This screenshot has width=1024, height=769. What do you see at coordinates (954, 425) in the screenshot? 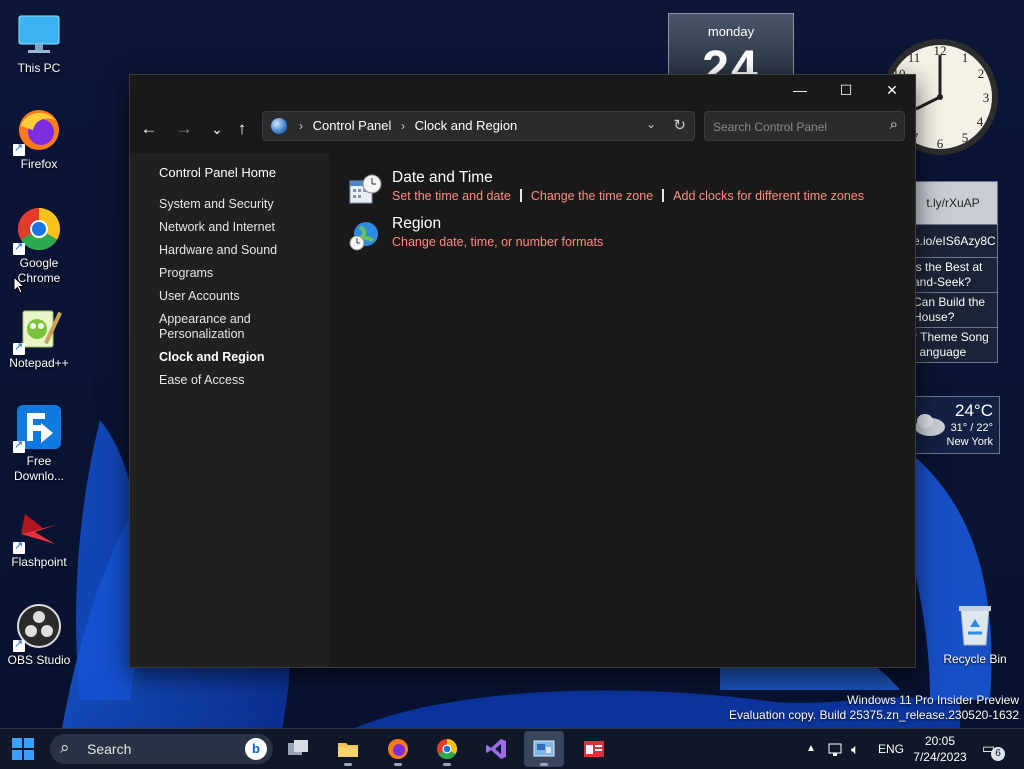
I see `weather-gadget: 24°C 31° / 22° New York` at bounding box center [954, 425].